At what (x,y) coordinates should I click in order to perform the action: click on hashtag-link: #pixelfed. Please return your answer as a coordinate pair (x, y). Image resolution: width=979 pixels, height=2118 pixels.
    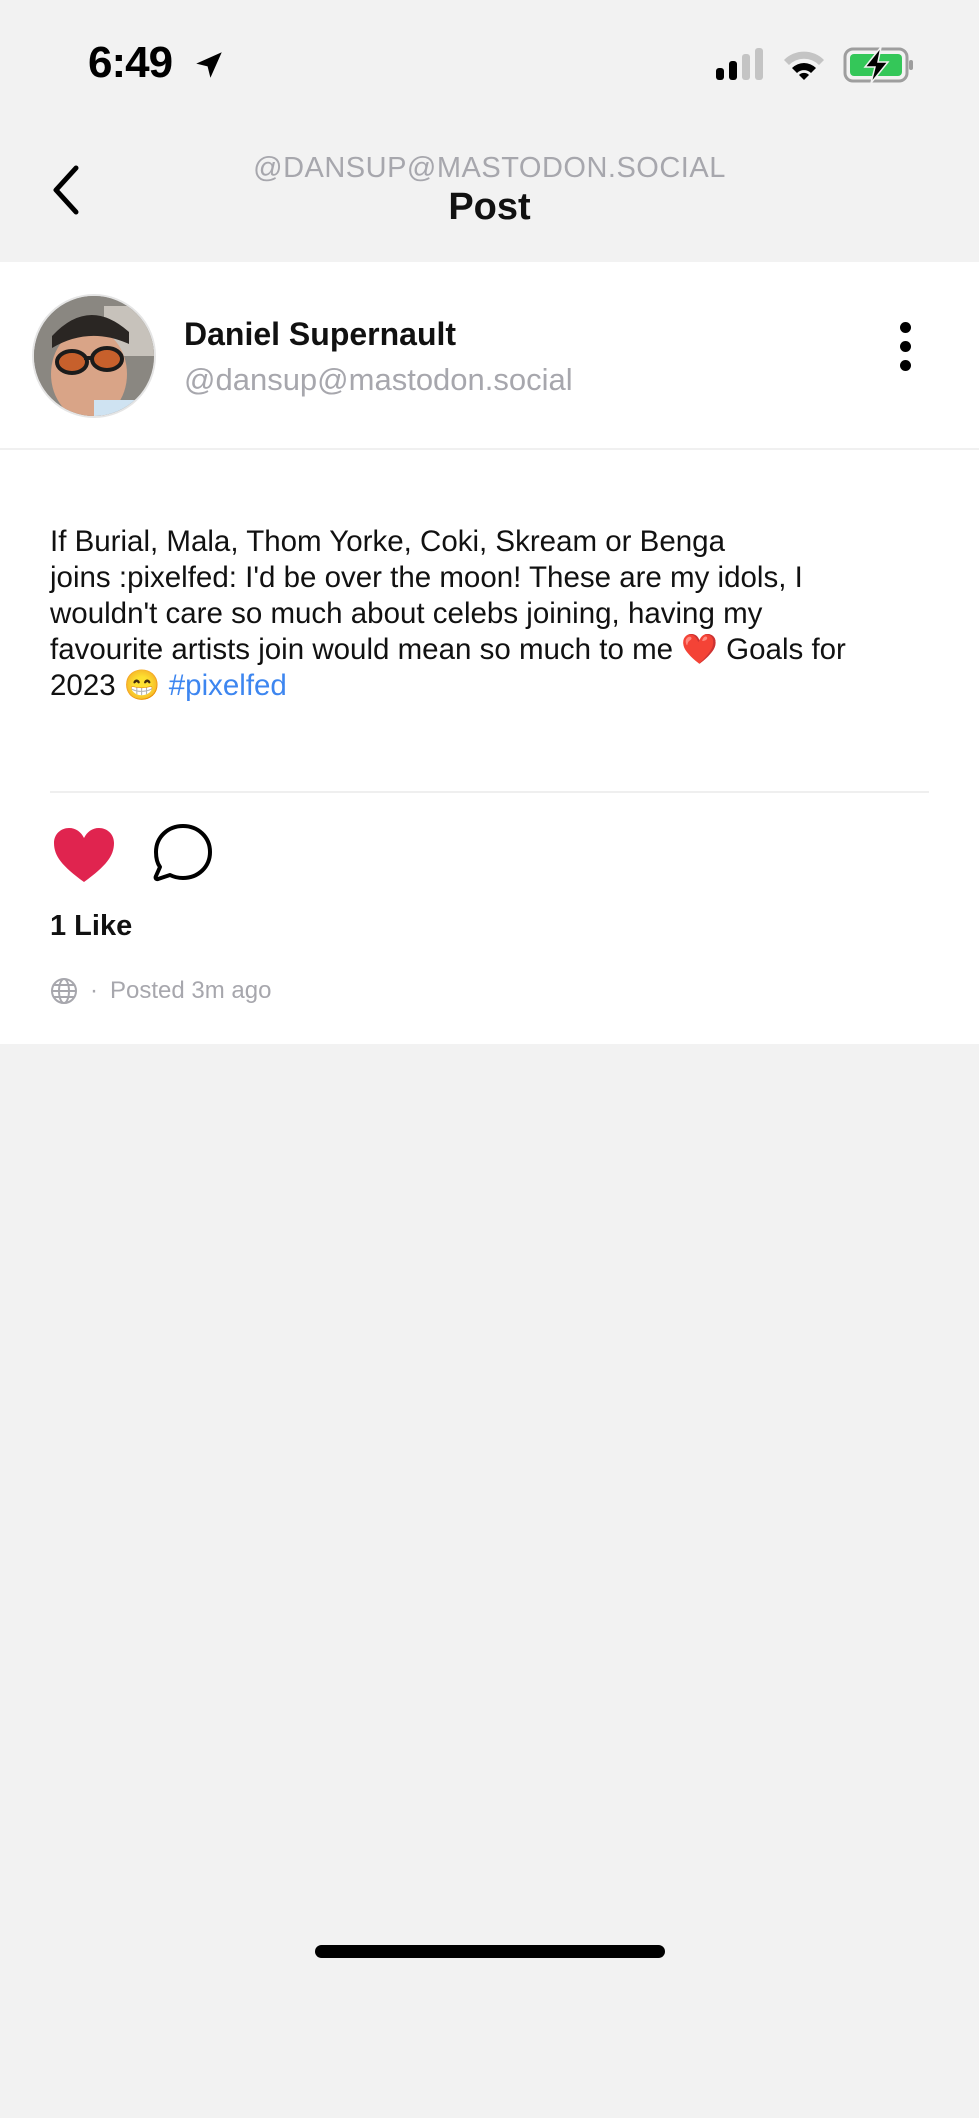
    Looking at the image, I should click on (228, 685).